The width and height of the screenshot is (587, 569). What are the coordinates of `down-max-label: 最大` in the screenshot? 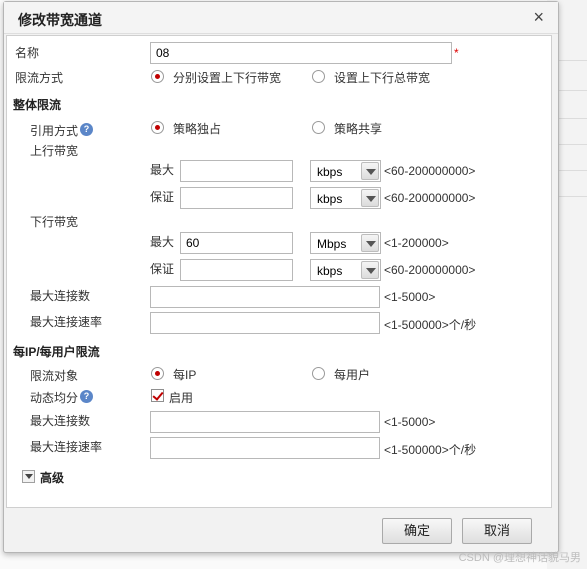 It's located at (162, 242).